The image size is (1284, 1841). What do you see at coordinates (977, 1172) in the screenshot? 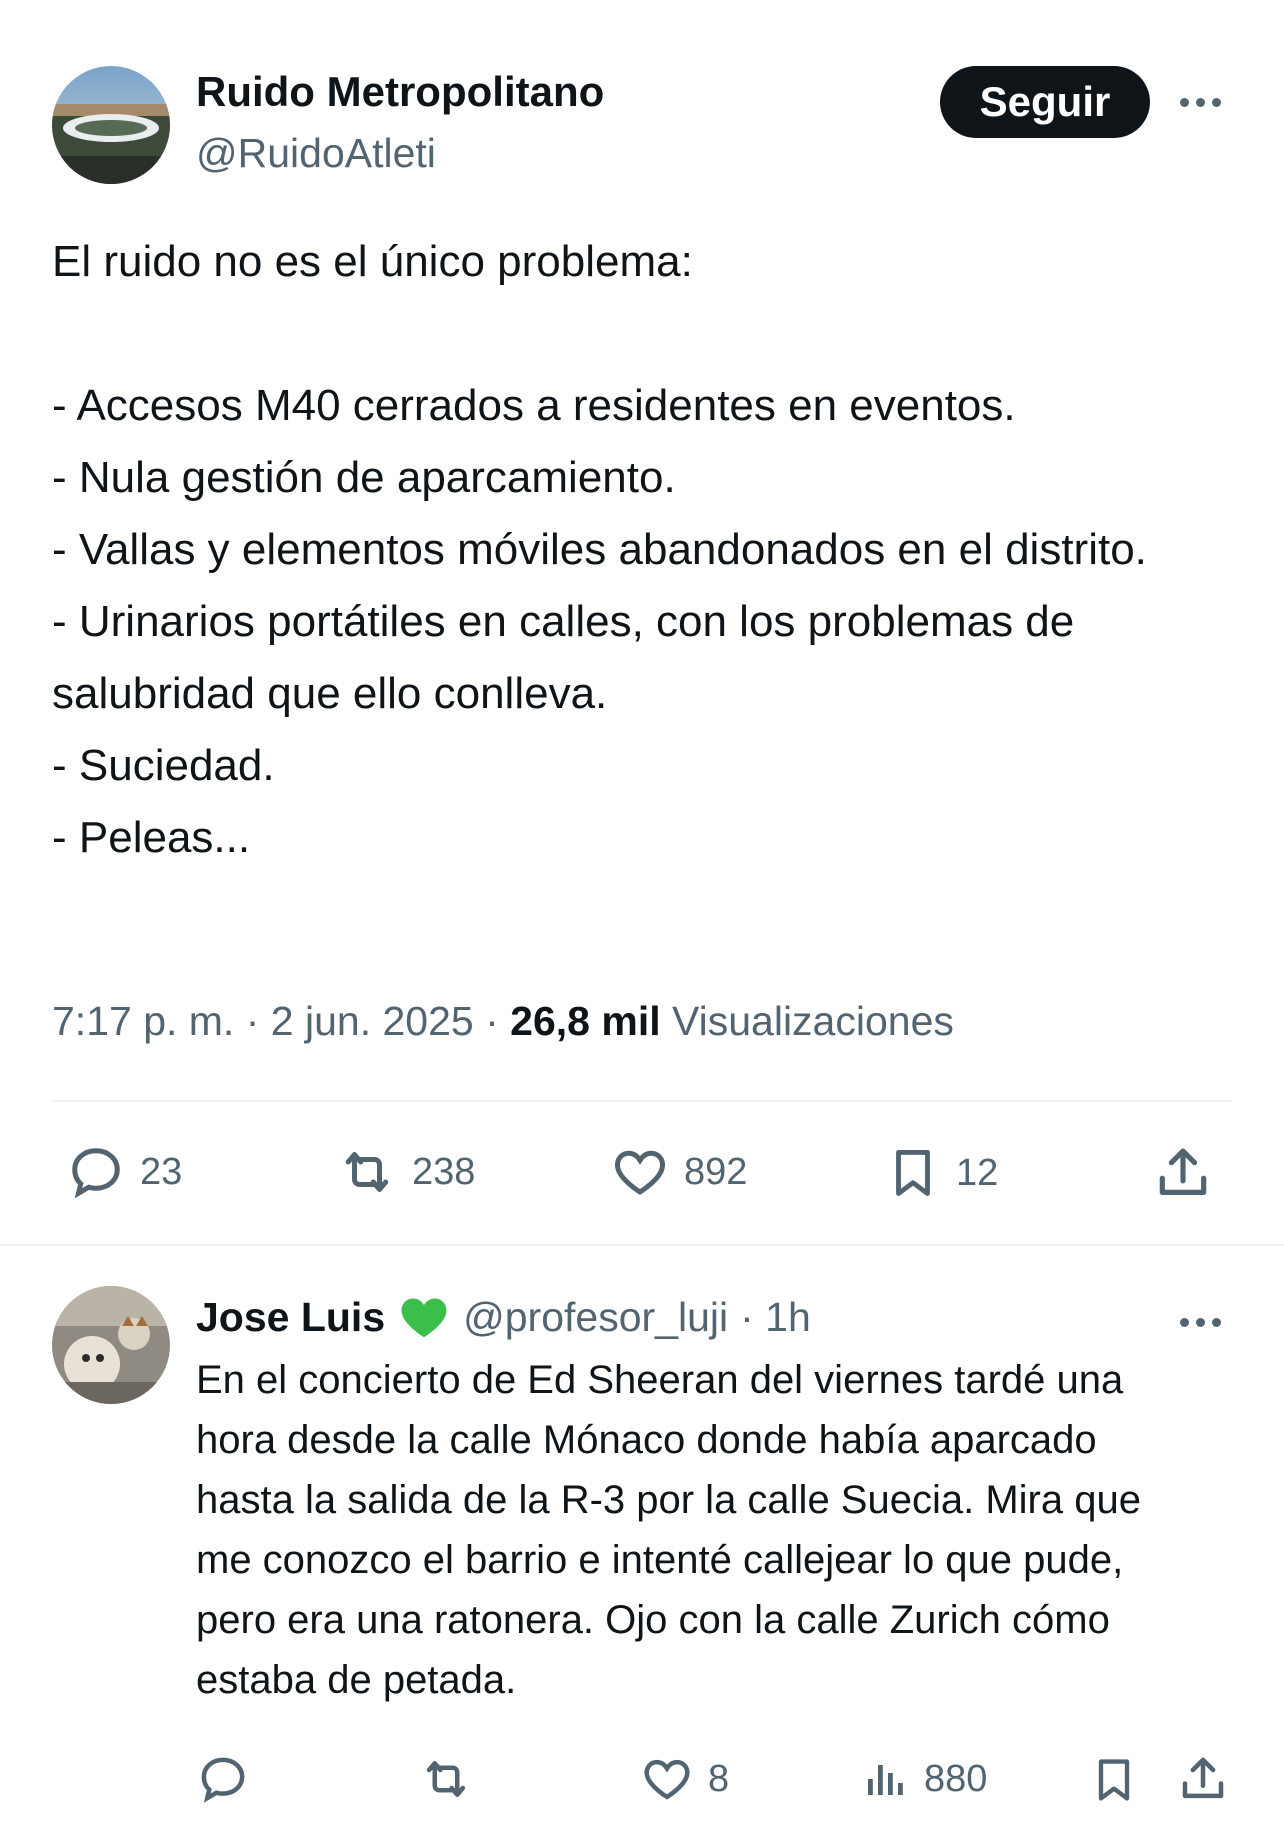
I see `bookmark-count: 12` at bounding box center [977, 1172].